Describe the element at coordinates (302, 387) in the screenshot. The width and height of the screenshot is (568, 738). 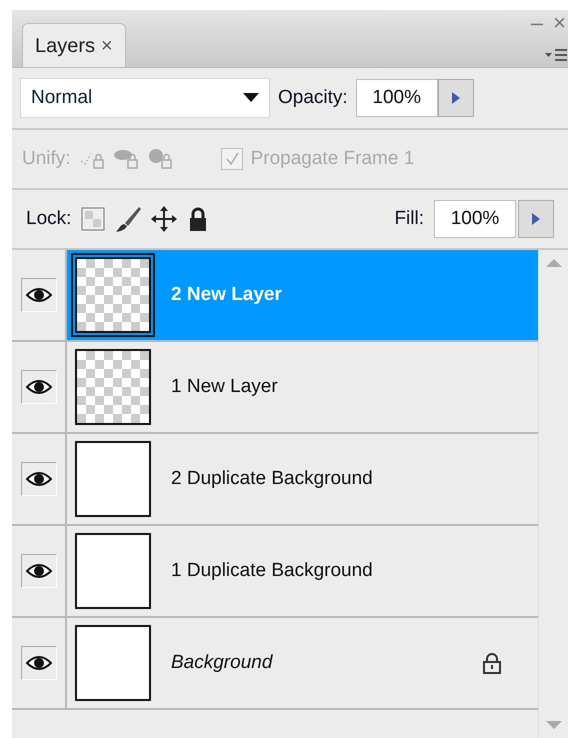
I see `layer-row: 1 New Layer` at that location.